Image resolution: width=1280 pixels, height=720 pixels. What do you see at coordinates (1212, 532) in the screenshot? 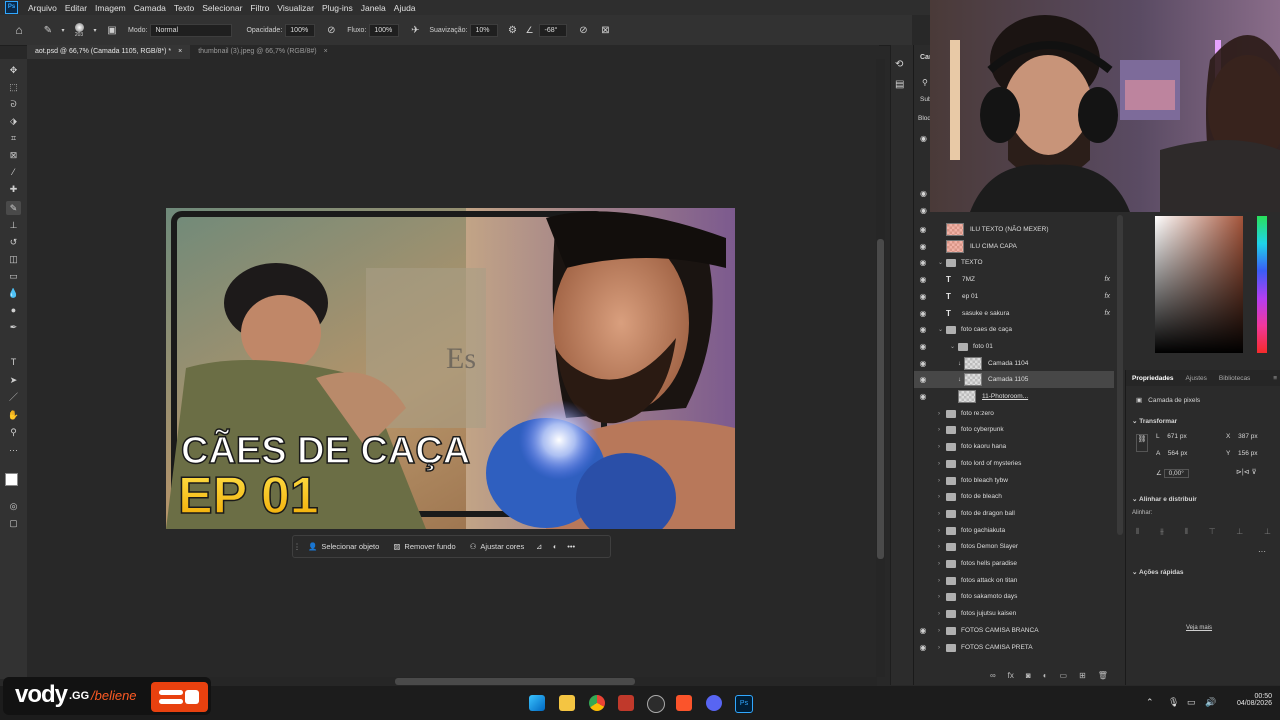
I see `align-top-icon: ⊤` at bounding box center [1212, 532].